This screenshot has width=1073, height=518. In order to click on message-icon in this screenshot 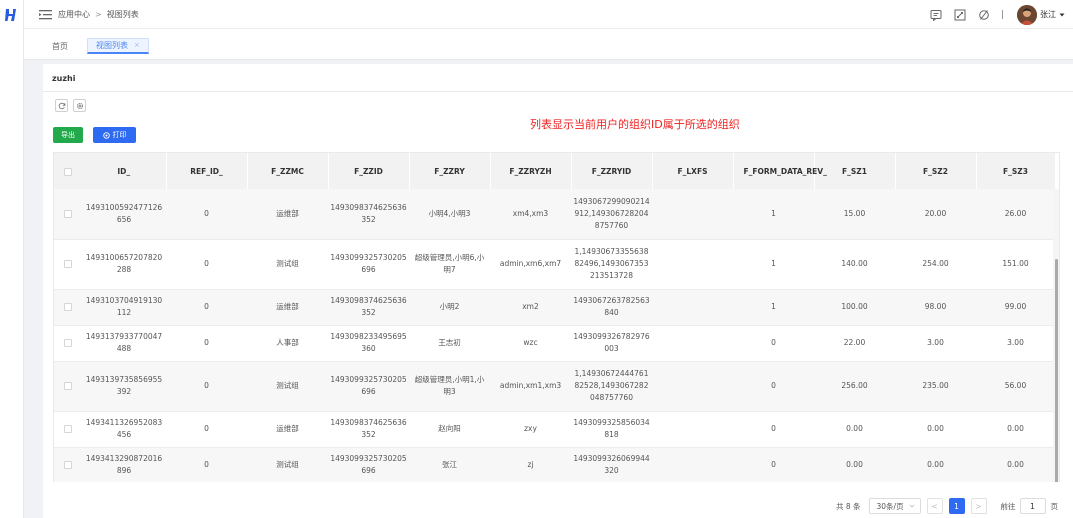, I will do `click(936, 15)`.